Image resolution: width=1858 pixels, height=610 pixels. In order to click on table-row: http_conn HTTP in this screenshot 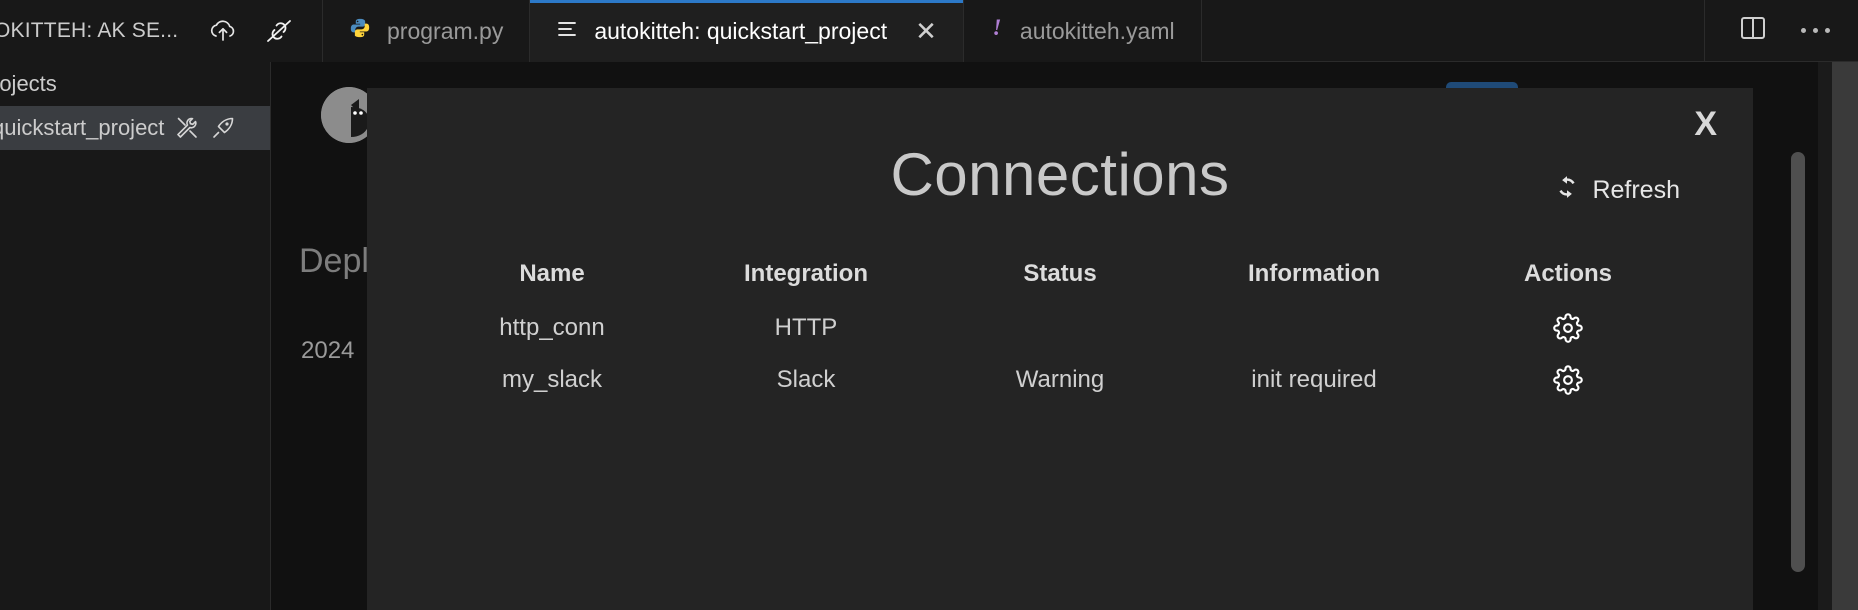, I will do `click(1060, 328)`.